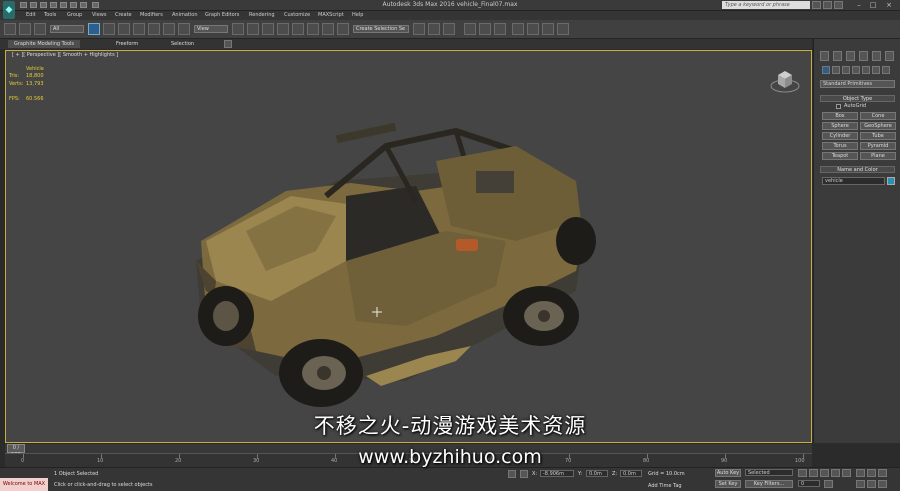 The width and height of the screenshot is (900, 491). I want to click on named-selection-dropdown: Create Selection Se, so click(381, 29).